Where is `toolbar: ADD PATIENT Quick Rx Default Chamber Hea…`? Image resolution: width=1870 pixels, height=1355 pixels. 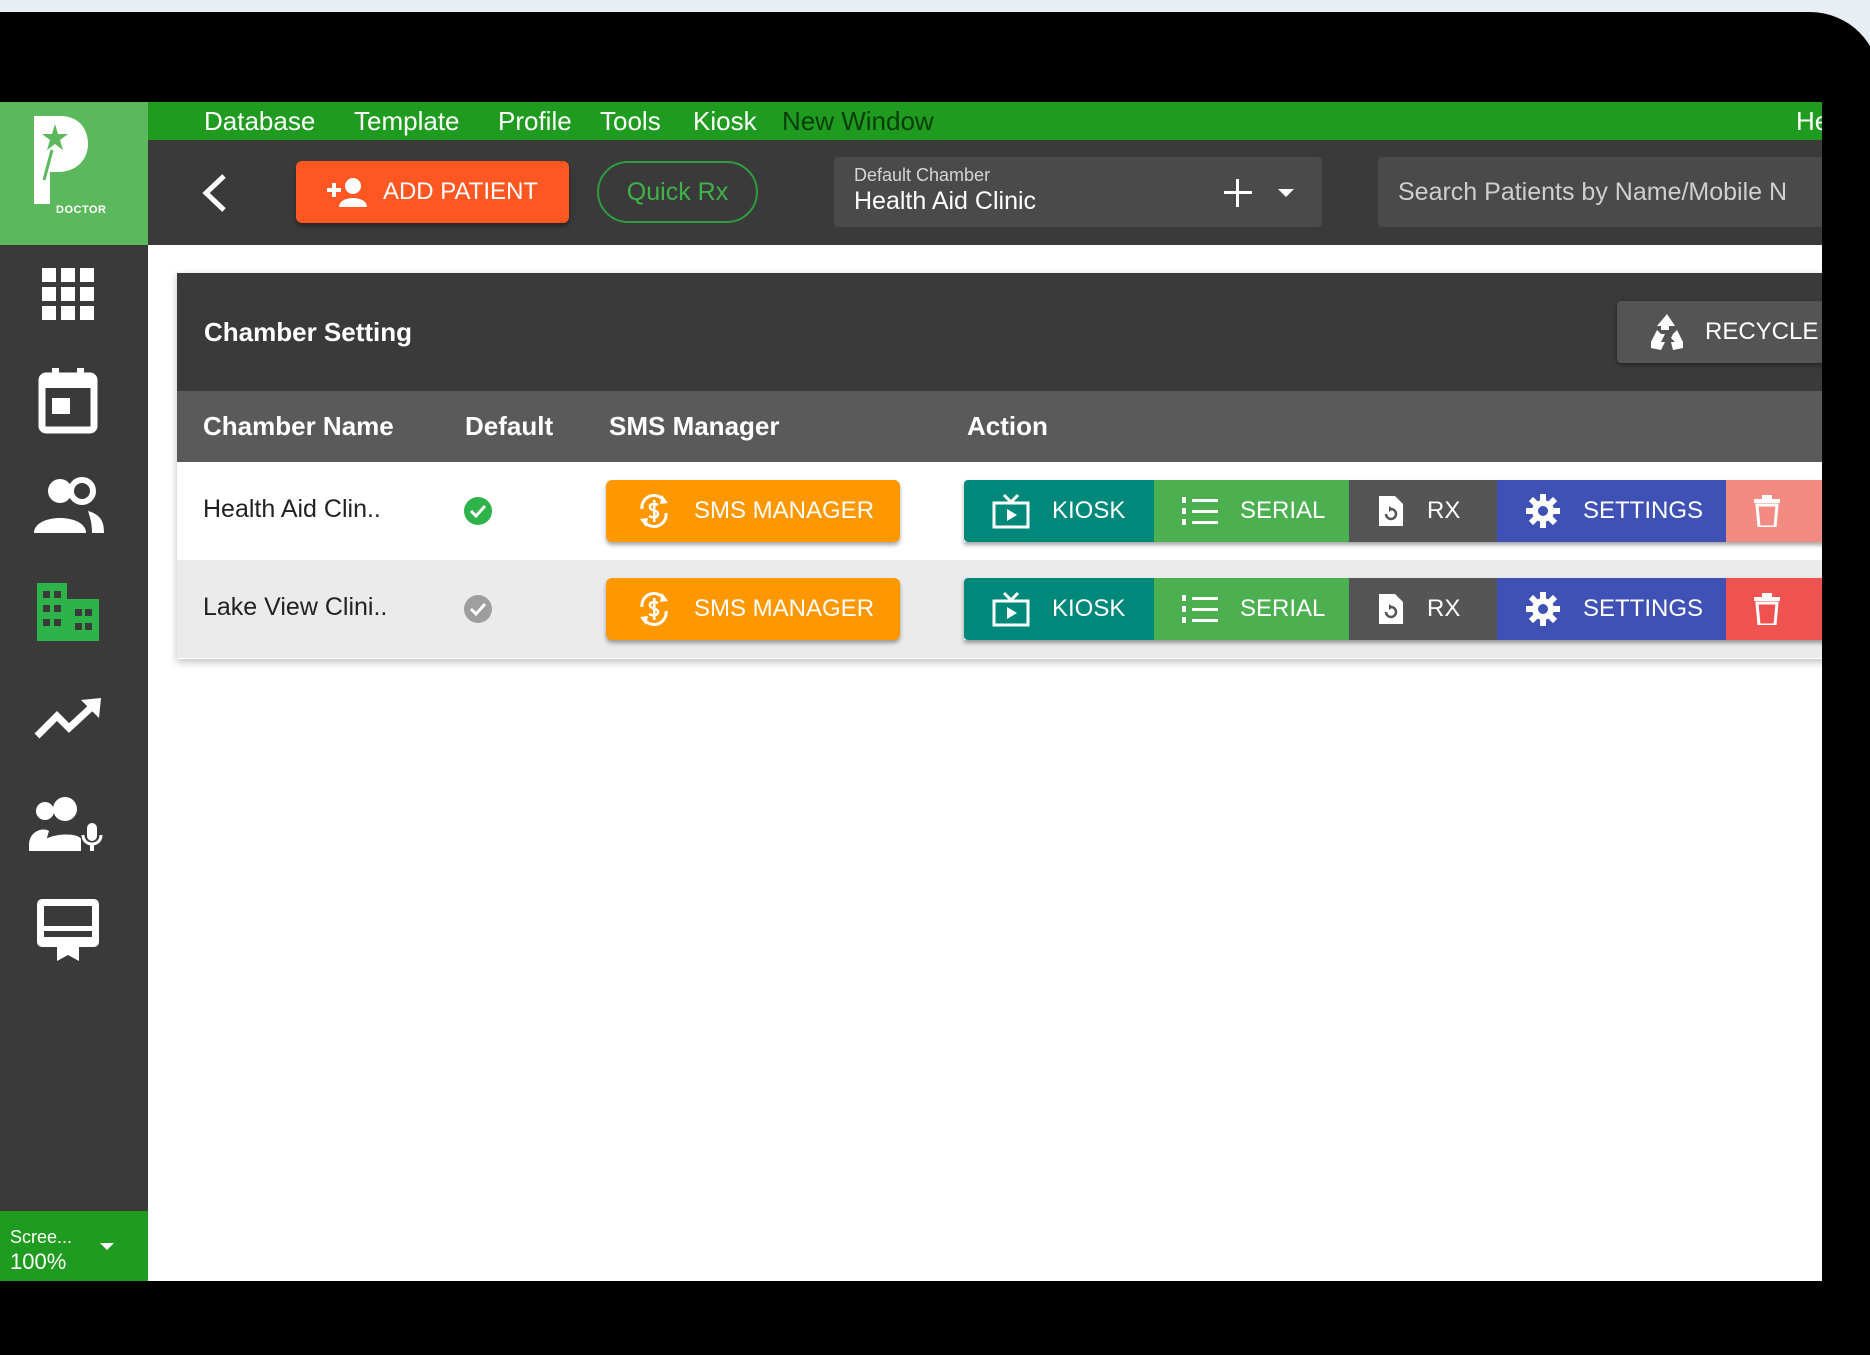 toolbar: ADD PATIENT Quick Rx Default Chamber Hea… is located at coordinates (985, 192).